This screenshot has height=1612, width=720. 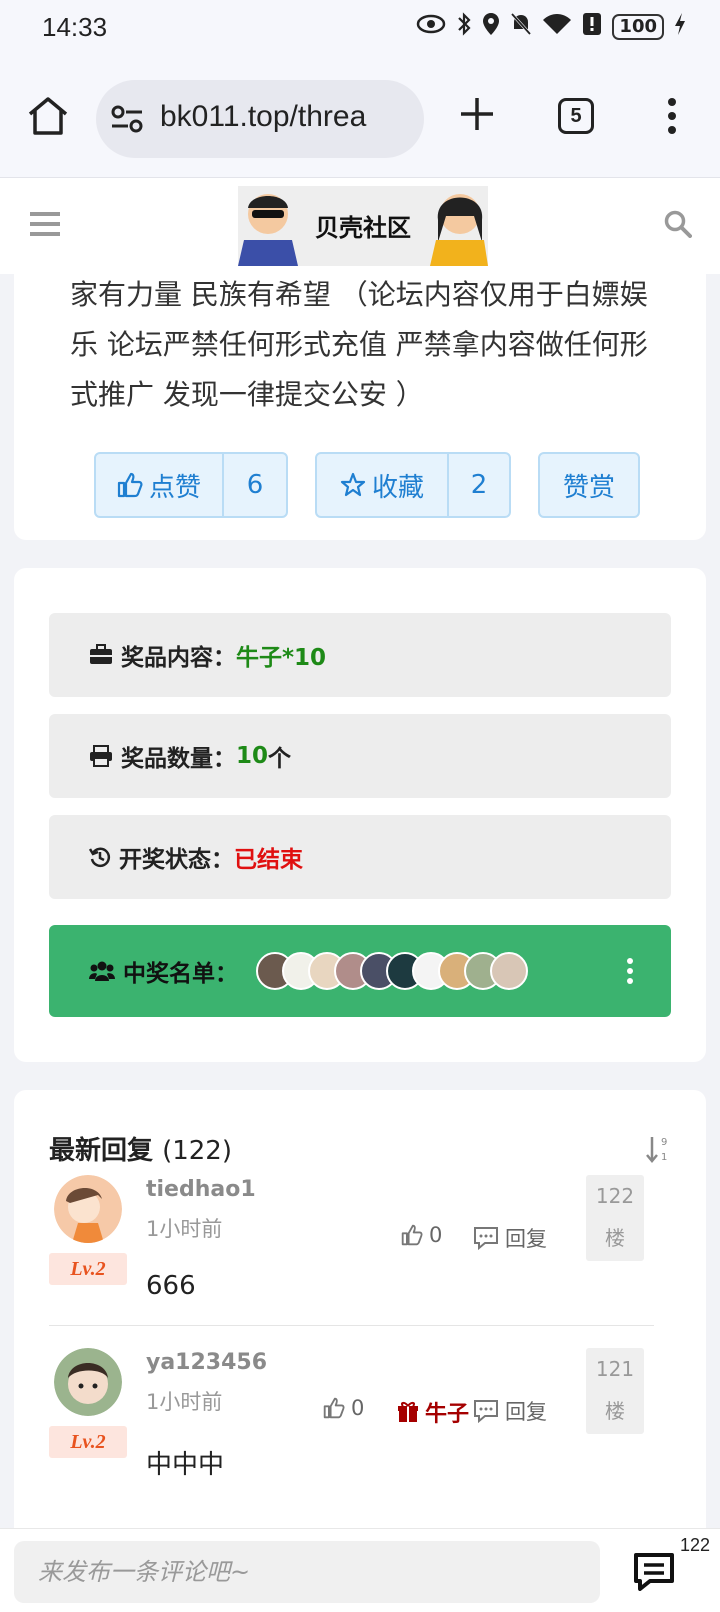 I want to click on winner-avatar, so click(x=509, y=971).